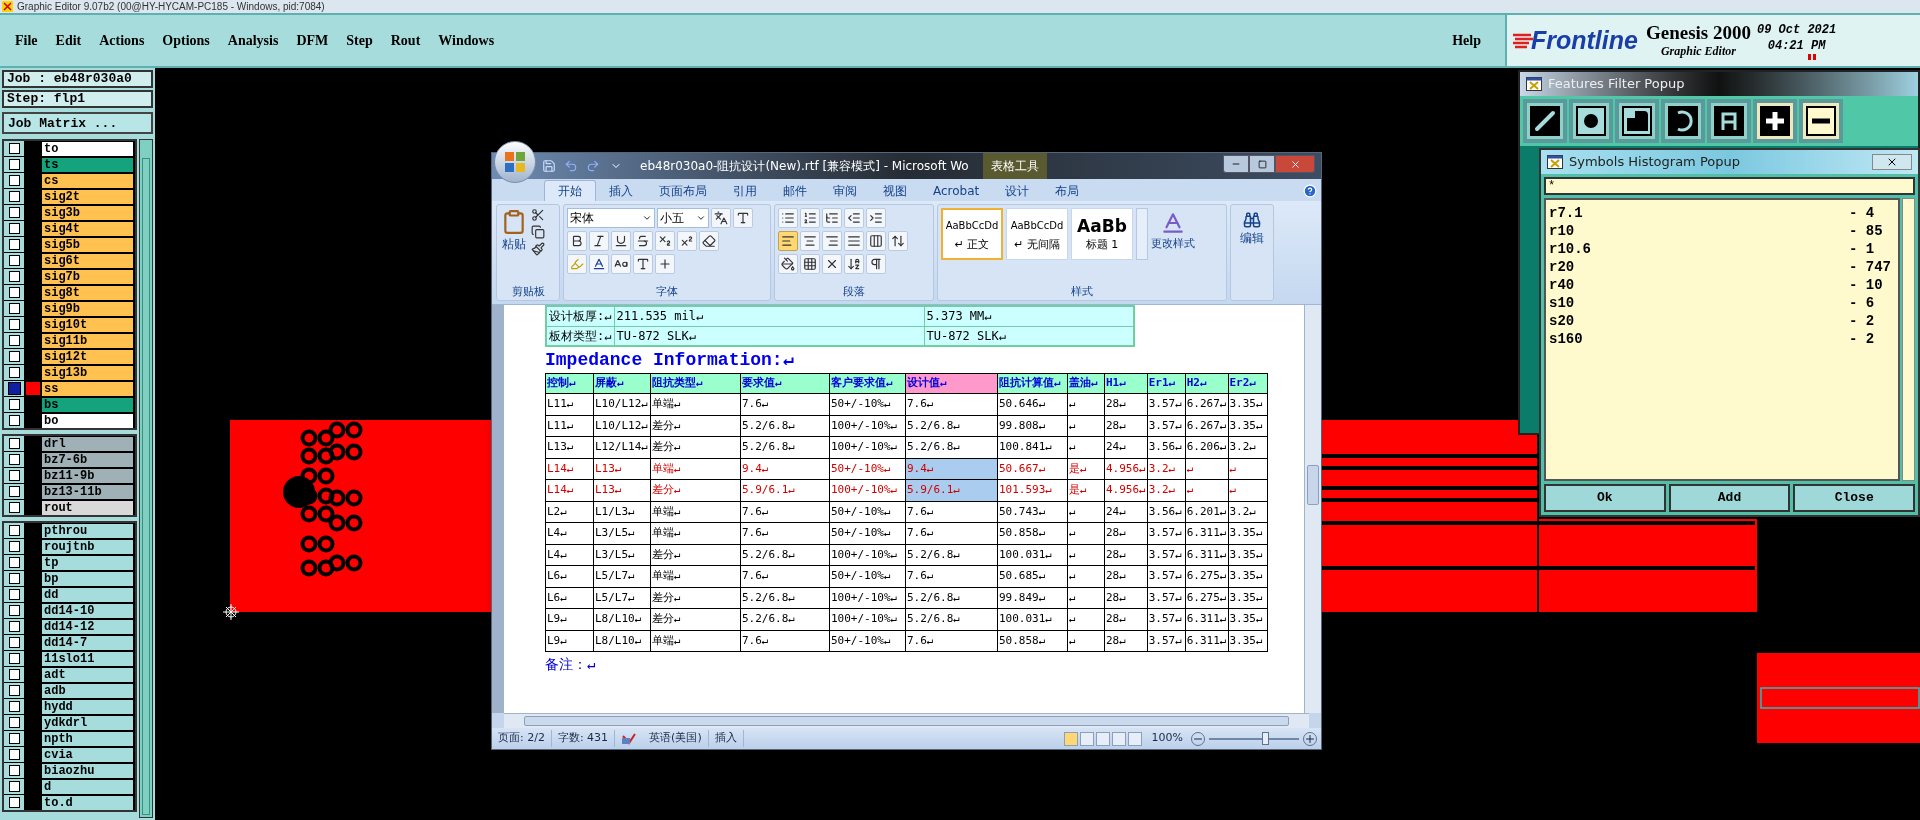  I want to click on justify-button, so click(854, 241).